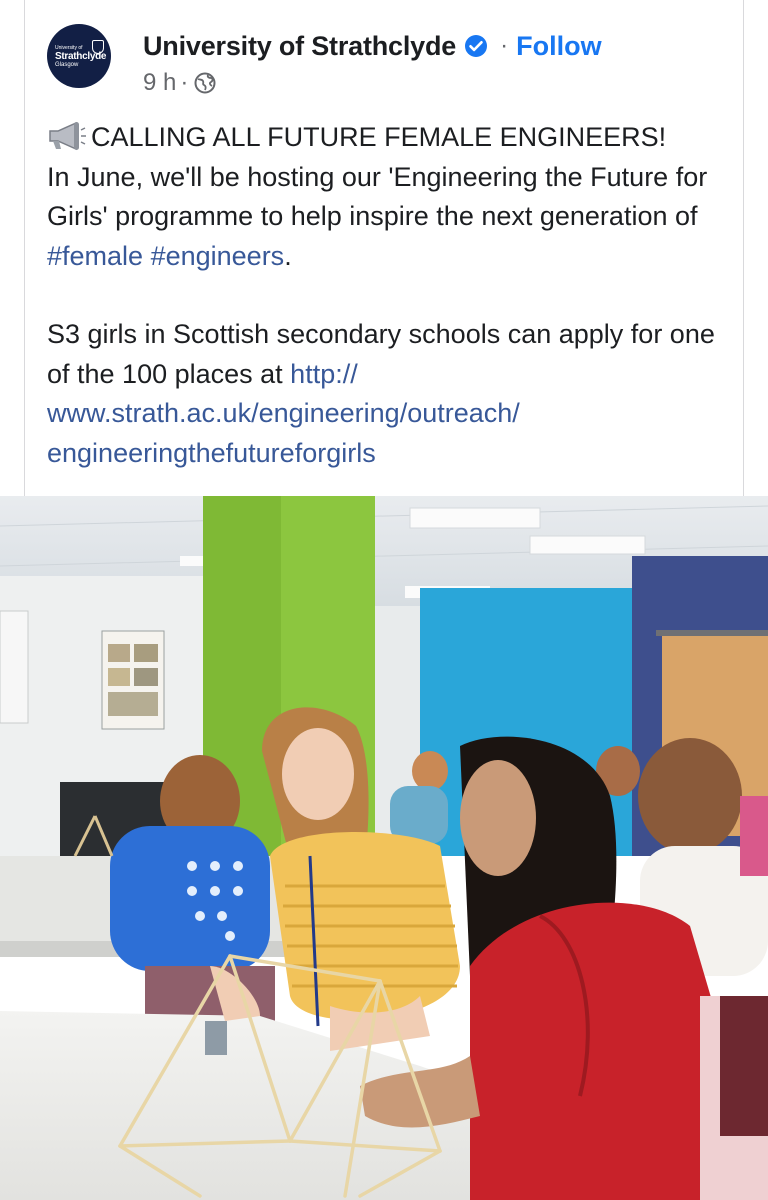 Image resolution: width=768 pixels, height=1200 pixels. Describe the element at coordinates (67, 136) in the screenshot. I see `megaphone-emoji-icon` at that location.